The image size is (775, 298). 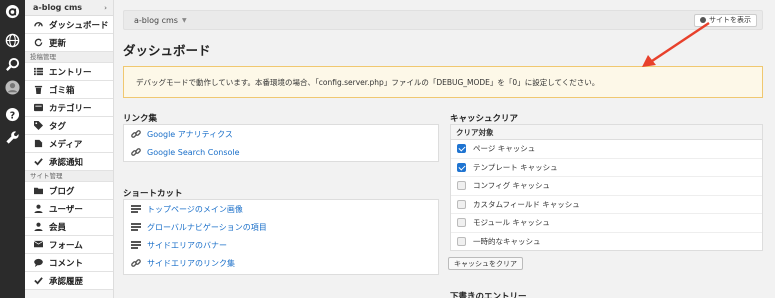 What do you see at coordinates (156, 20) in the screenshot?
I see `breadcrumb-site: a-blog cms` at bounding box center [156, 20].